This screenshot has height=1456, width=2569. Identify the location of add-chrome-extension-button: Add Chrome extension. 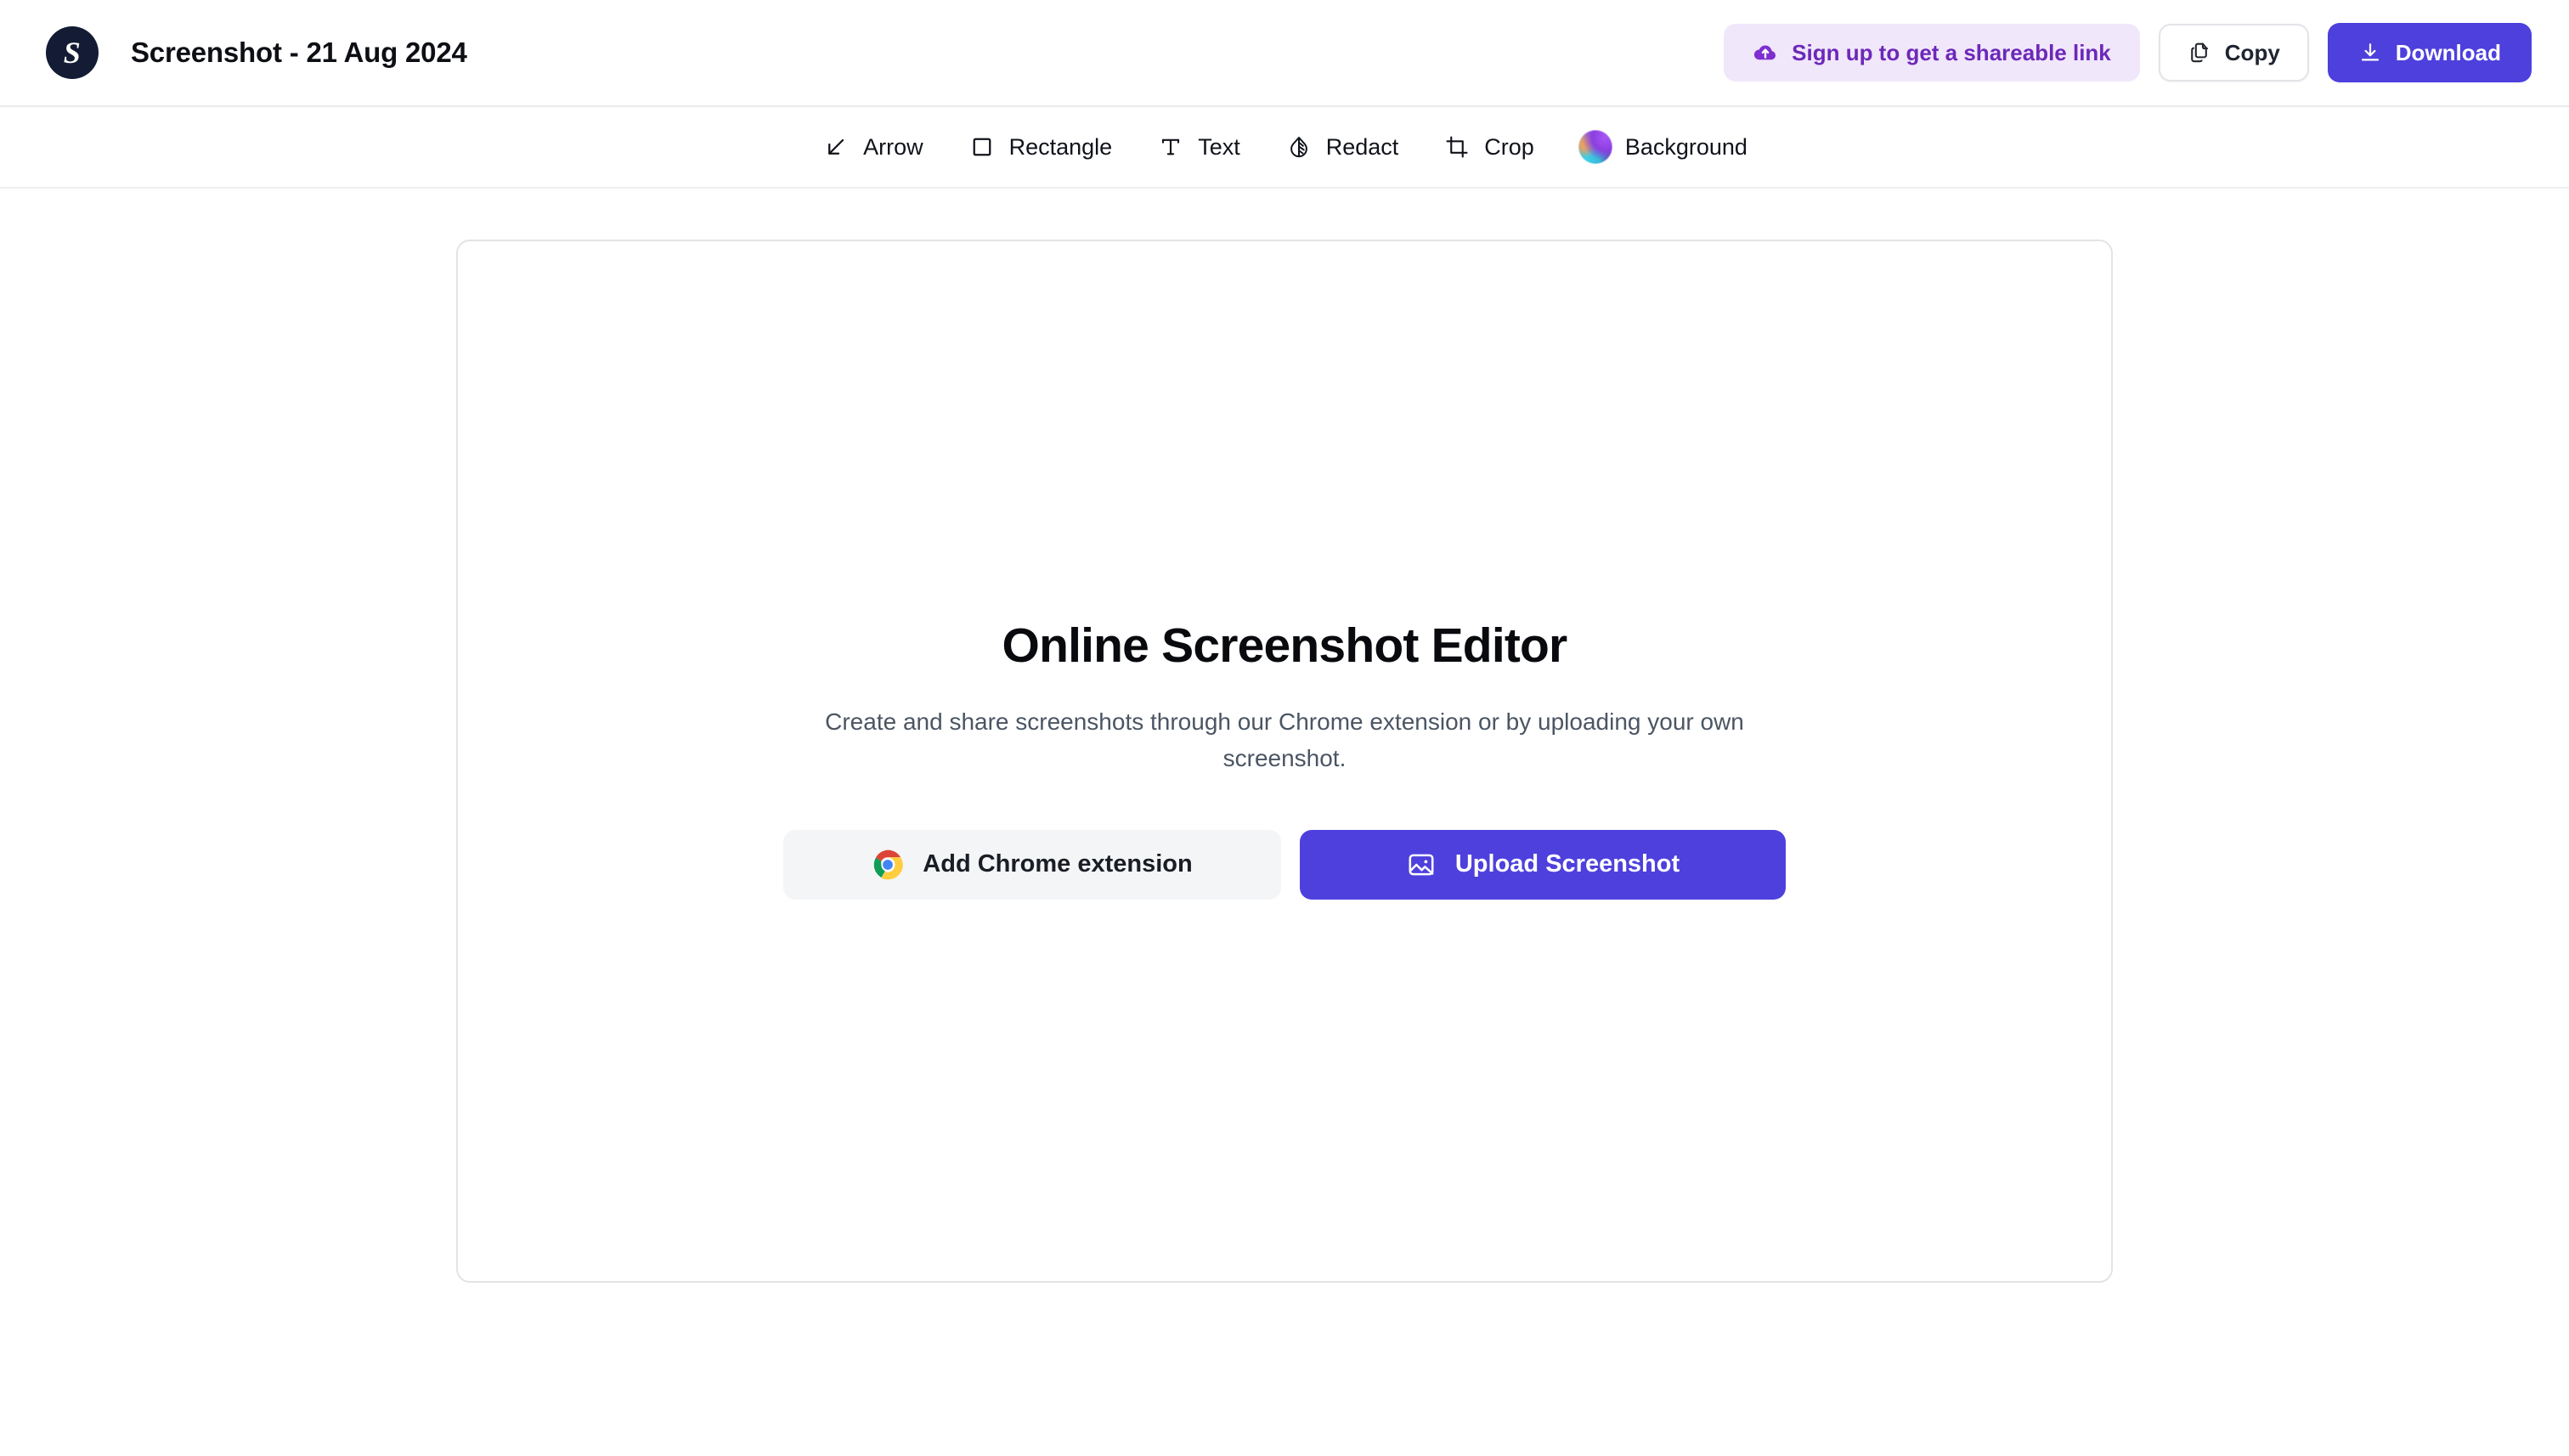
(1032, 864).